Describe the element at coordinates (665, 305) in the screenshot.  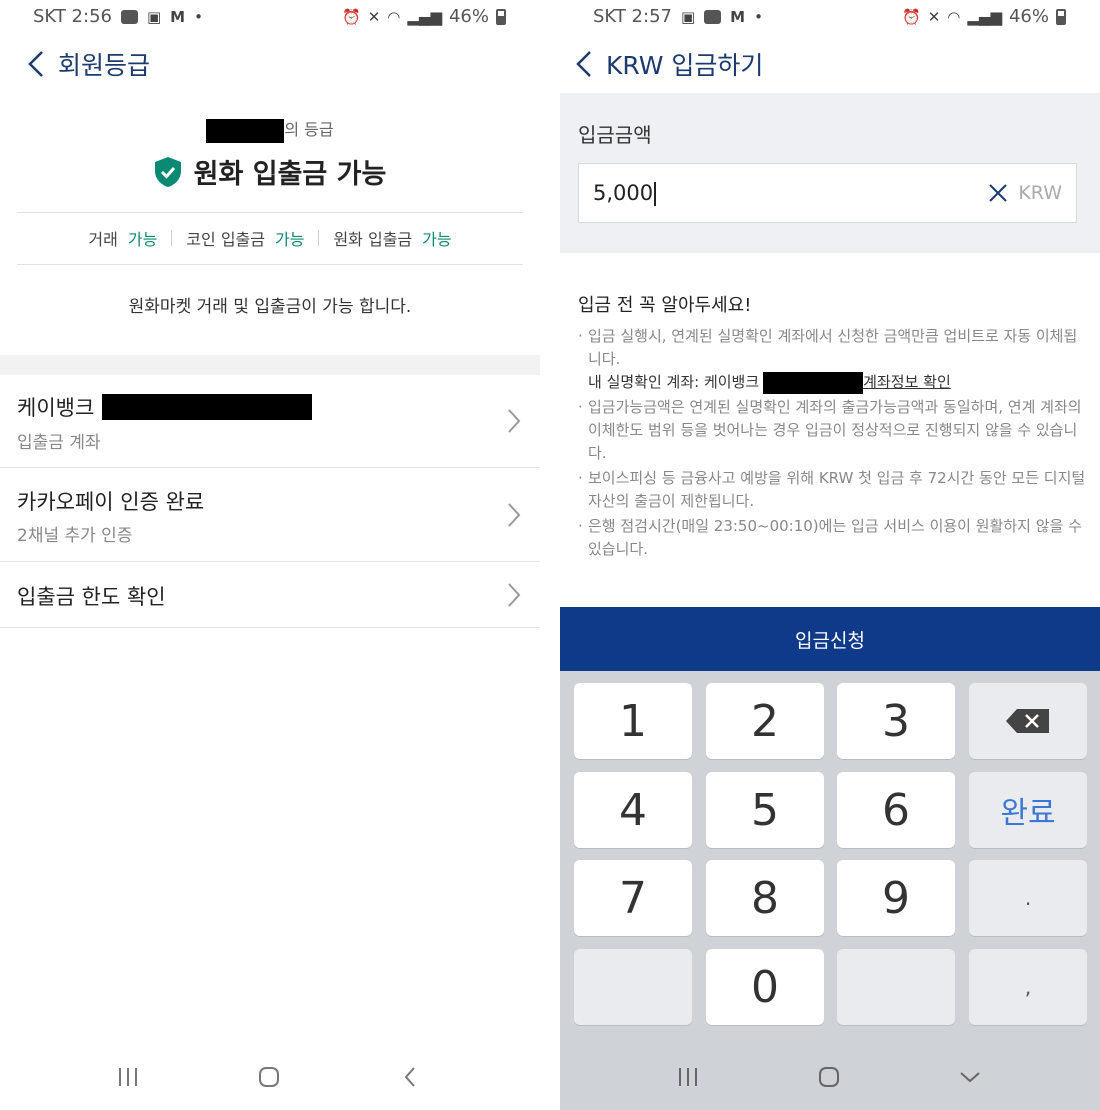
I see `info-heading: 입금 전 꼭 알아두세요!` at that location.